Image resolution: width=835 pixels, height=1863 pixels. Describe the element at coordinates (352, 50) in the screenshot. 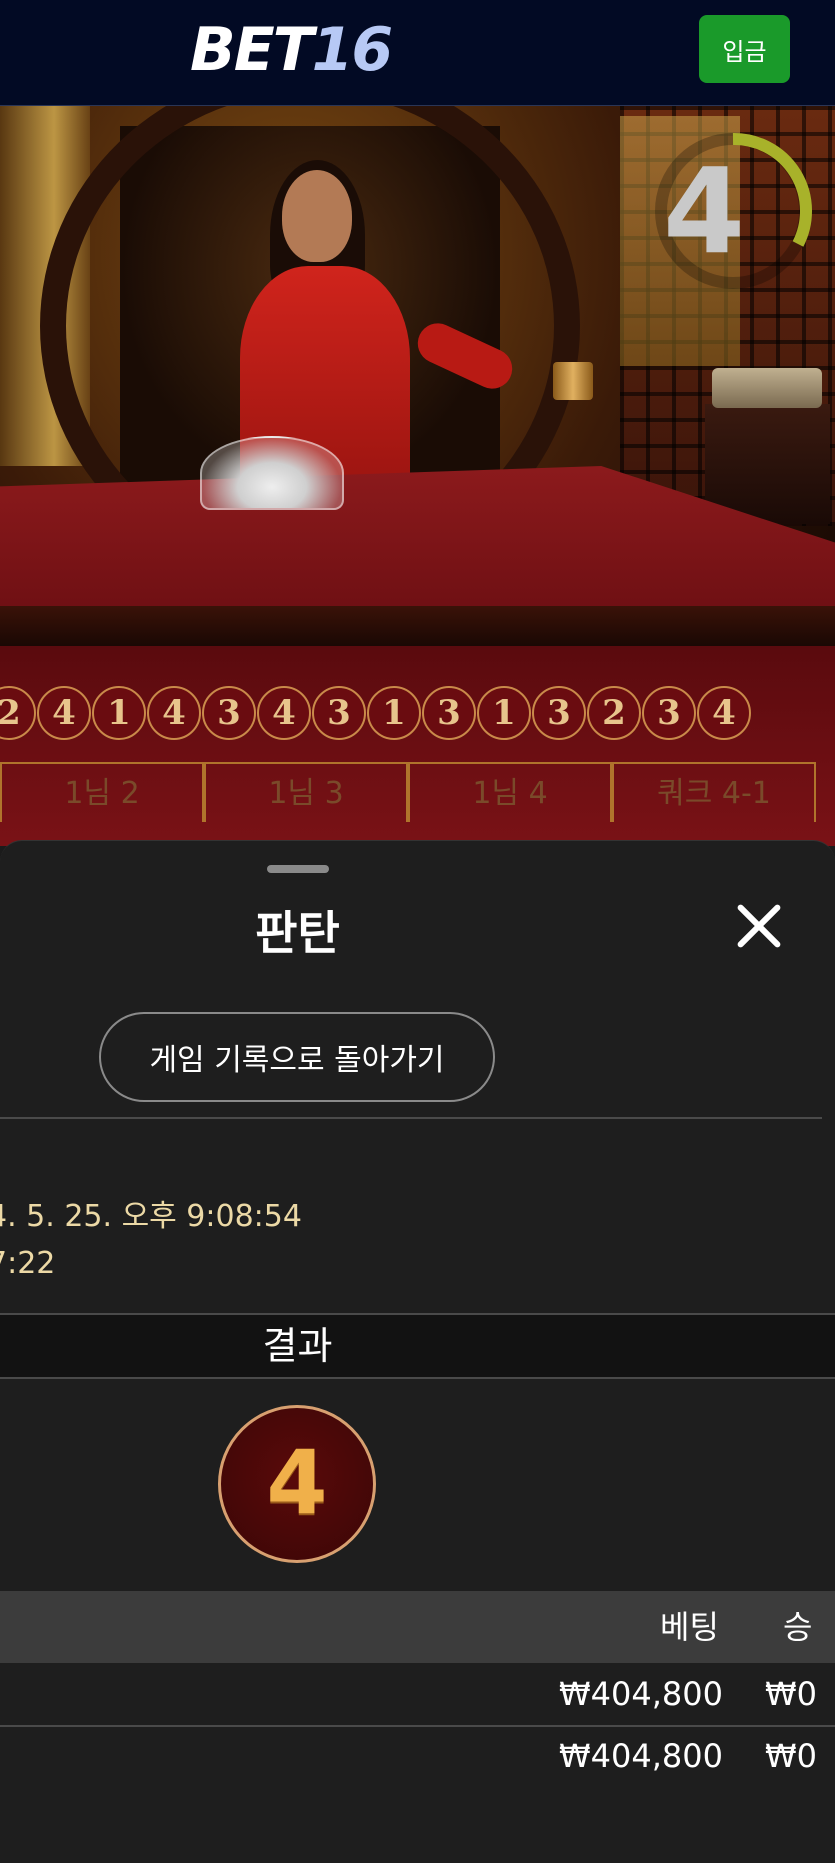

I see `logo-text-16: 16` at that location.